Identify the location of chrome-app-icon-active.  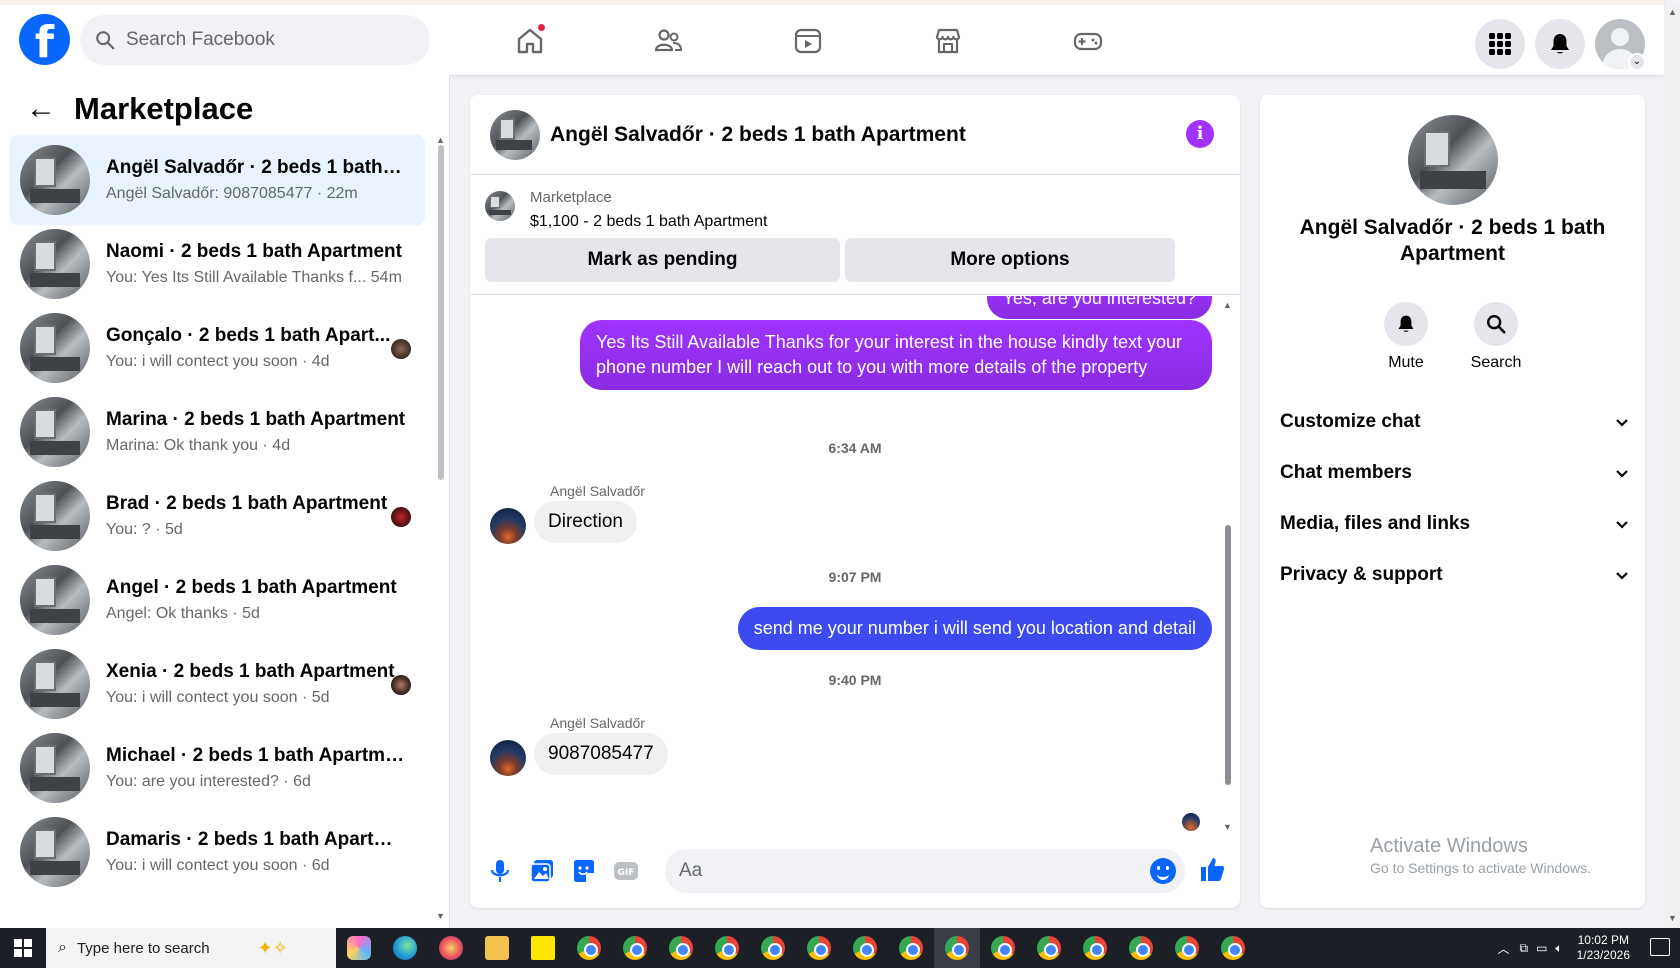
(957, 948).